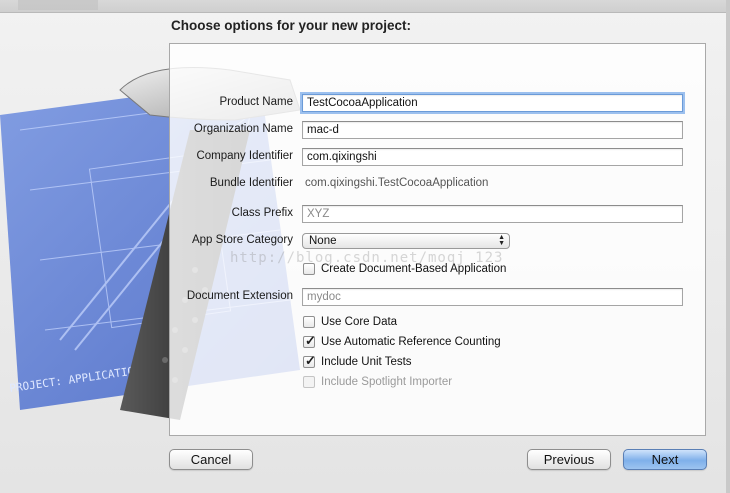 The image size is (730, 493). What do you see at coordinates (58, 5) in the screenshot?
I see `title-bar-text-ghost` at bounding box center [58, 5].